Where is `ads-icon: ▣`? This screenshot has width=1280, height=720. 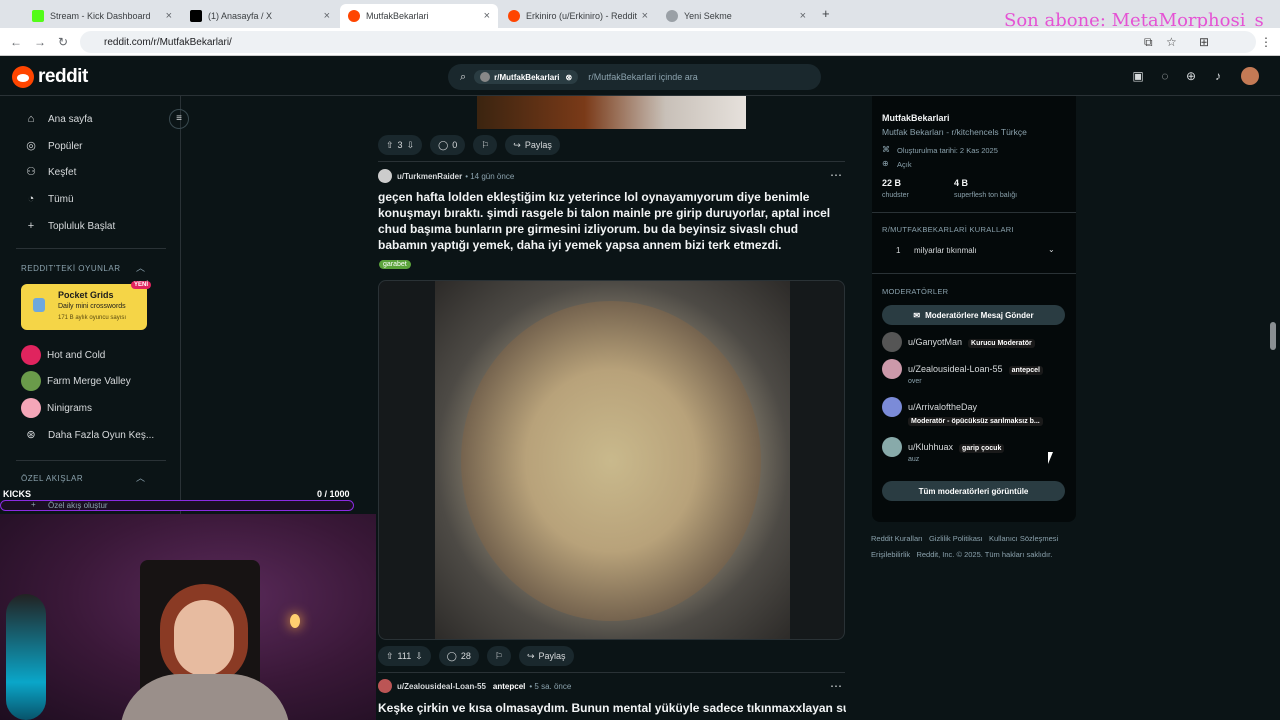
ads-icon: ▣ is located at coordinates (1138, 76).